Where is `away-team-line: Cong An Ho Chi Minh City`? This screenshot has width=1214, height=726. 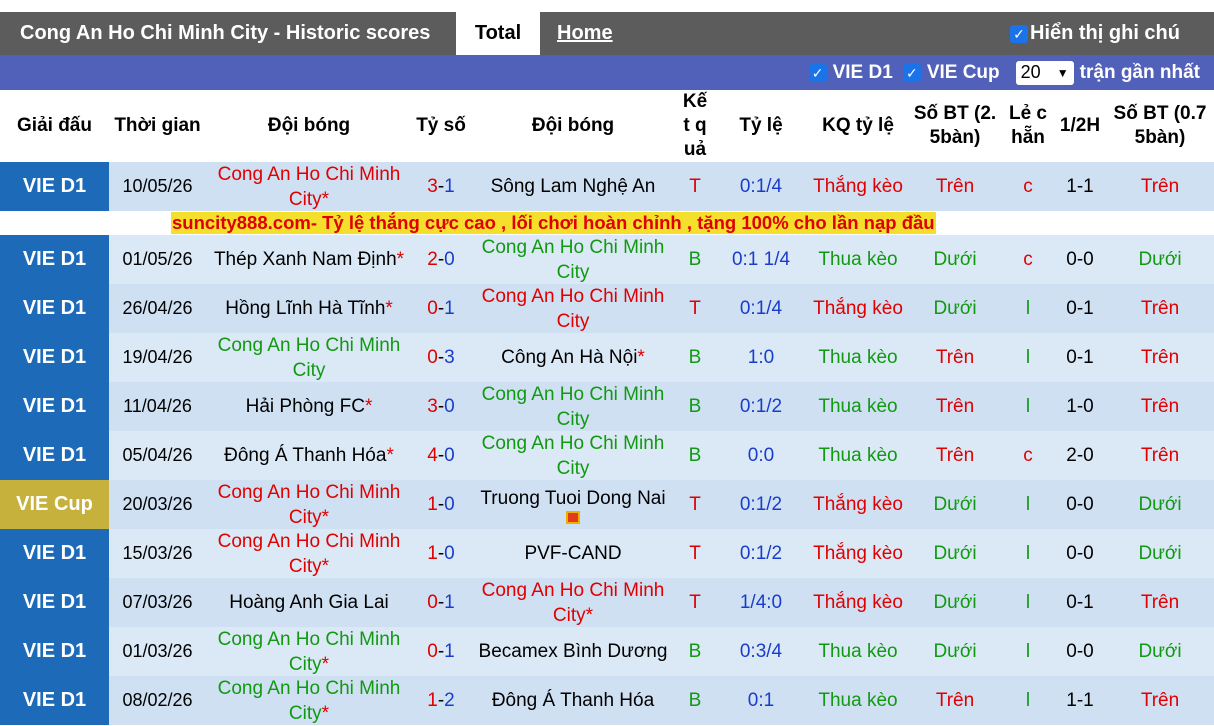 away-team-line: Cong An Ho Chi Minh City is located at coordinates (573, 260).